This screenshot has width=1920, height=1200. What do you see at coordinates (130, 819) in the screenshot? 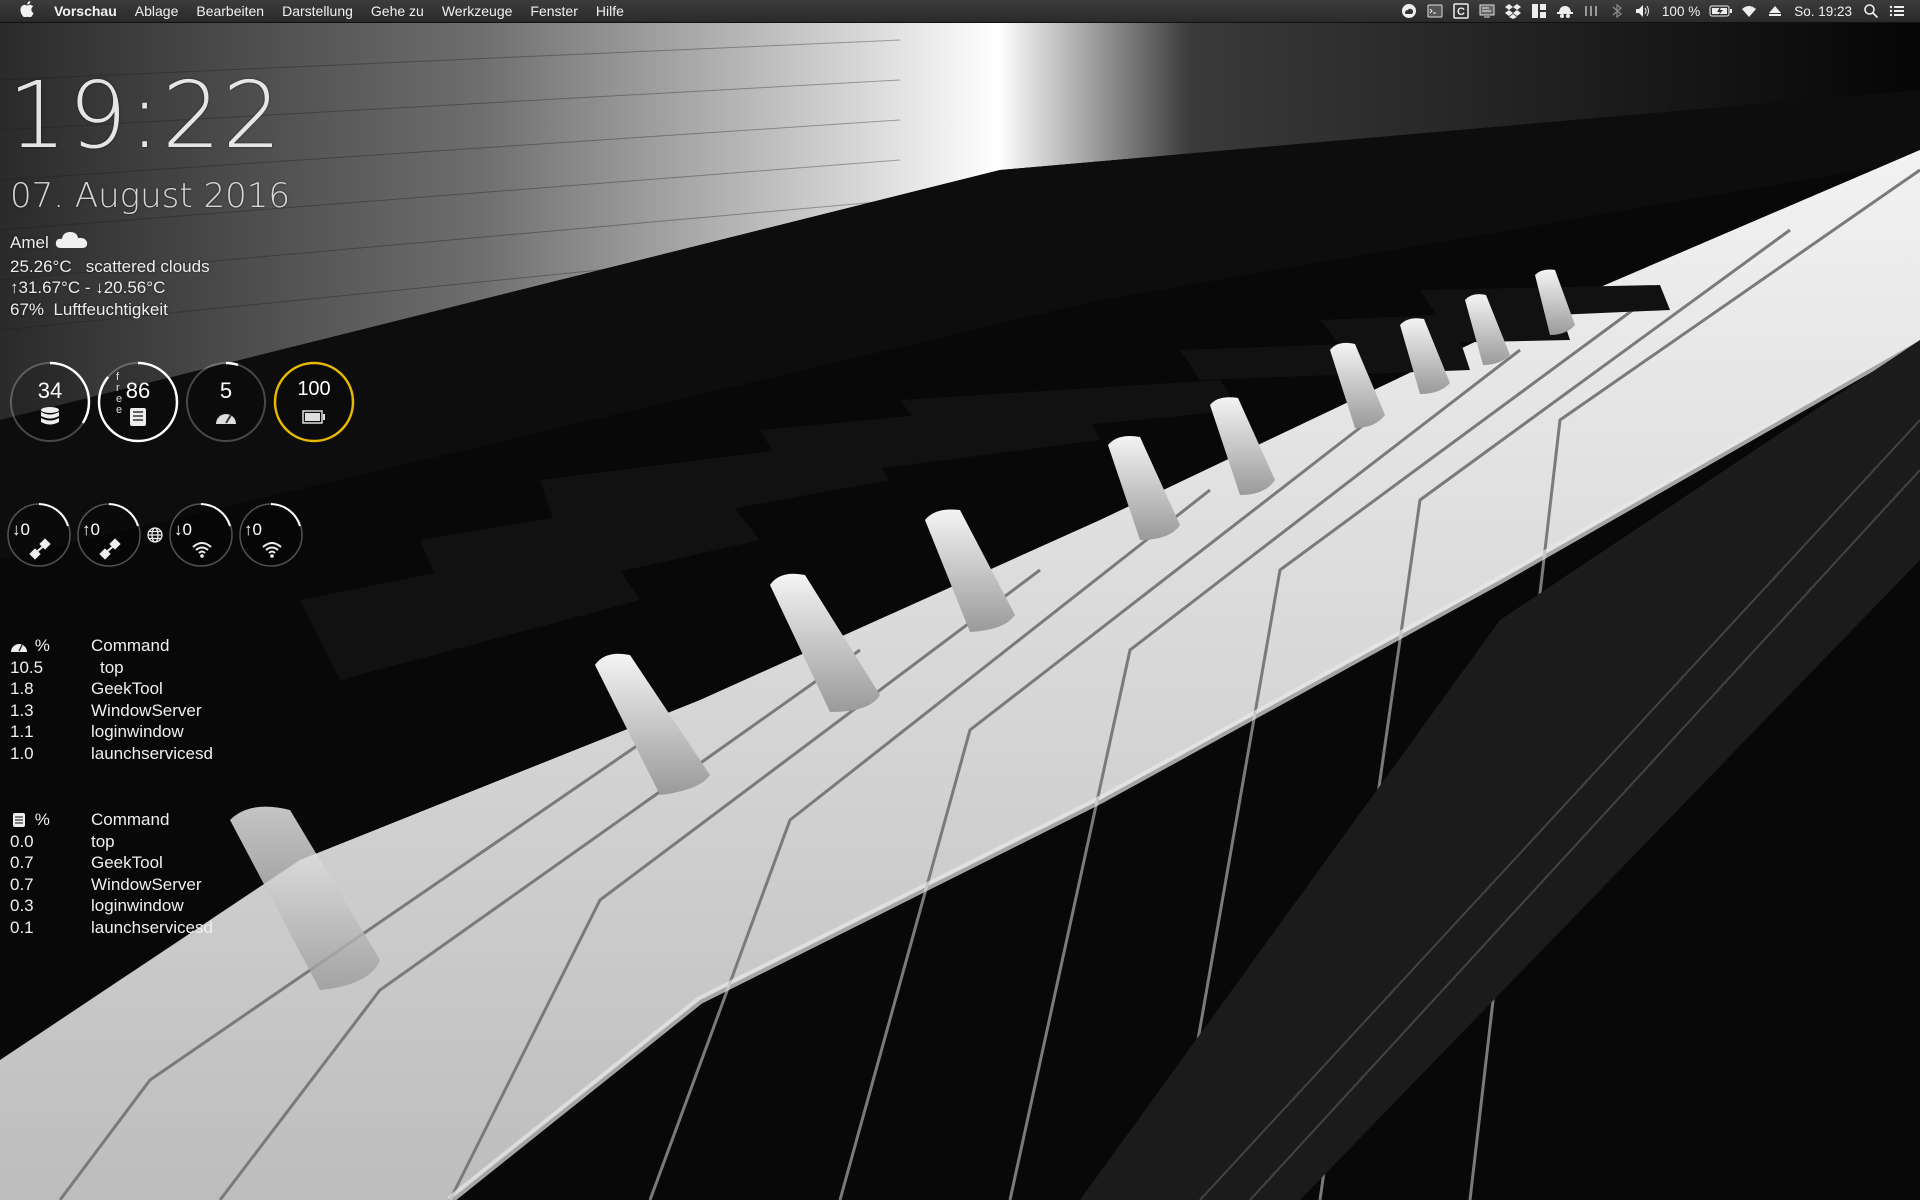
I see `memory-command-header: Command` at bounding box center [130, 819].